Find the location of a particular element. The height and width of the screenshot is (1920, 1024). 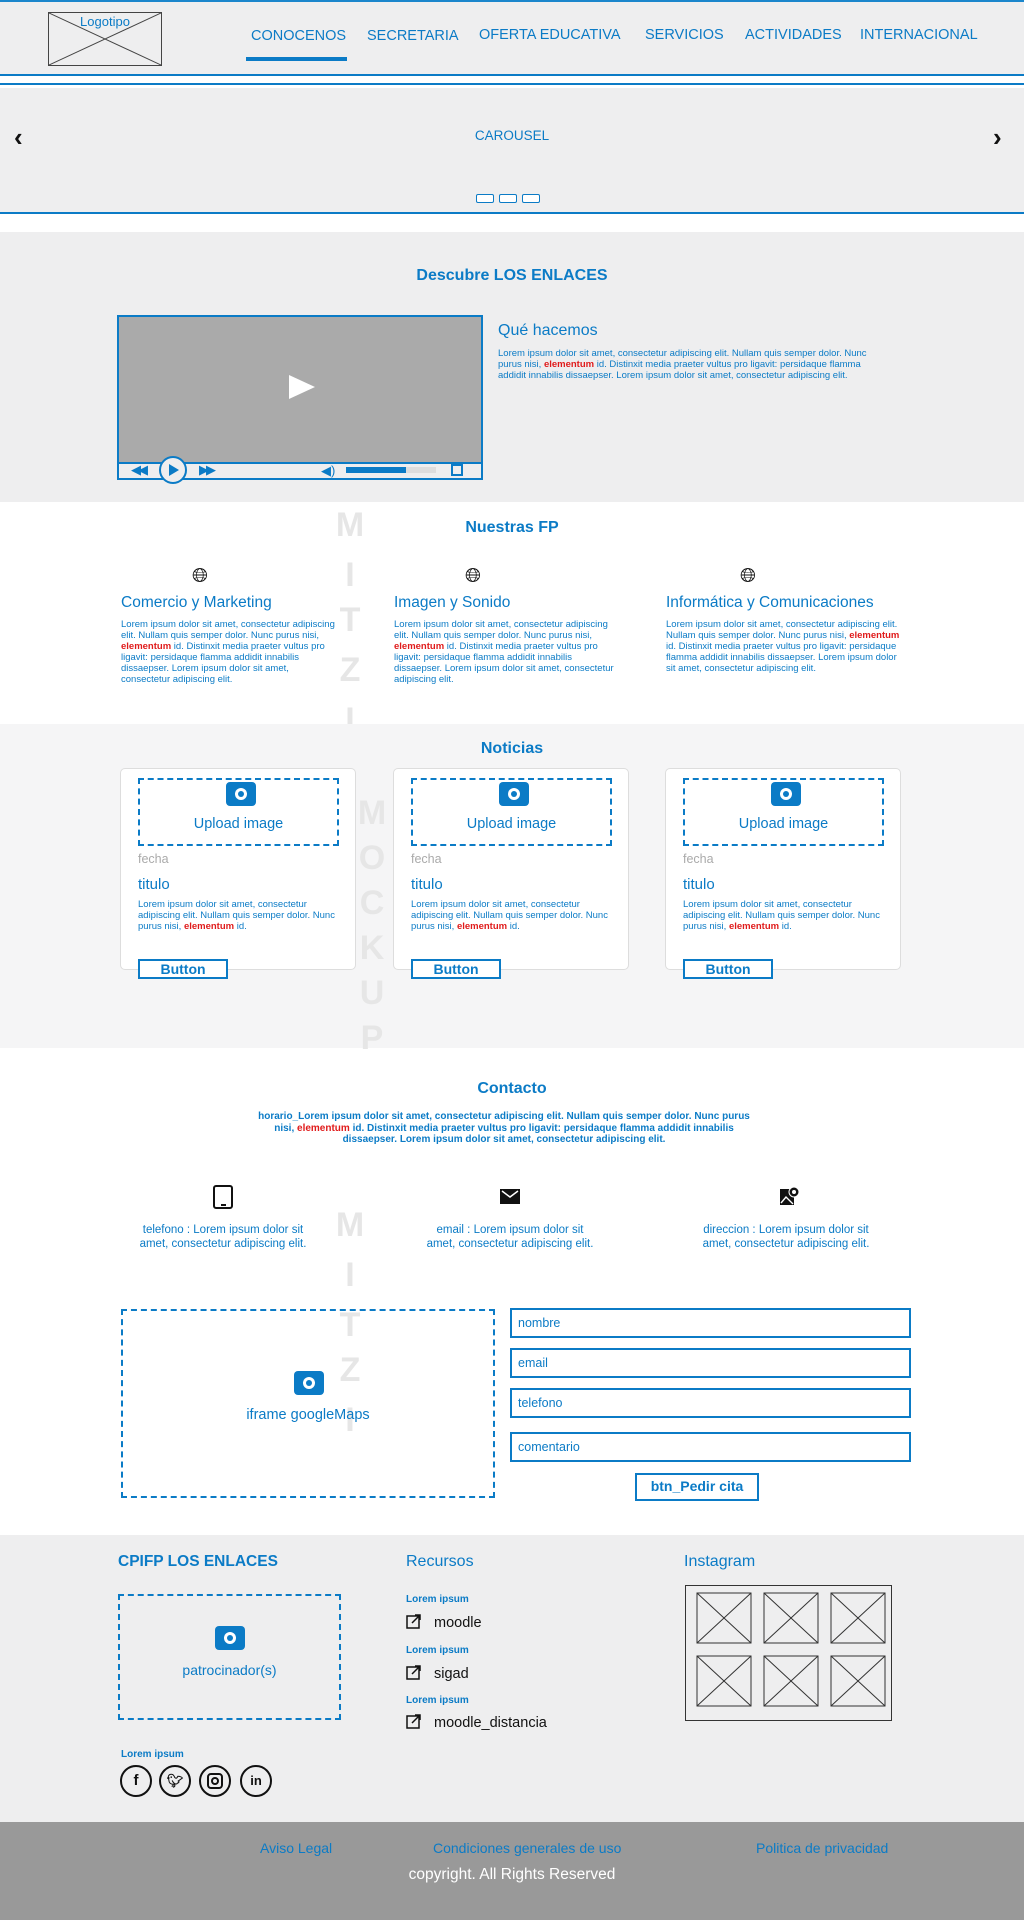

copyright: copyright. All Rights Reserved is located at coordinates (512, 1874).